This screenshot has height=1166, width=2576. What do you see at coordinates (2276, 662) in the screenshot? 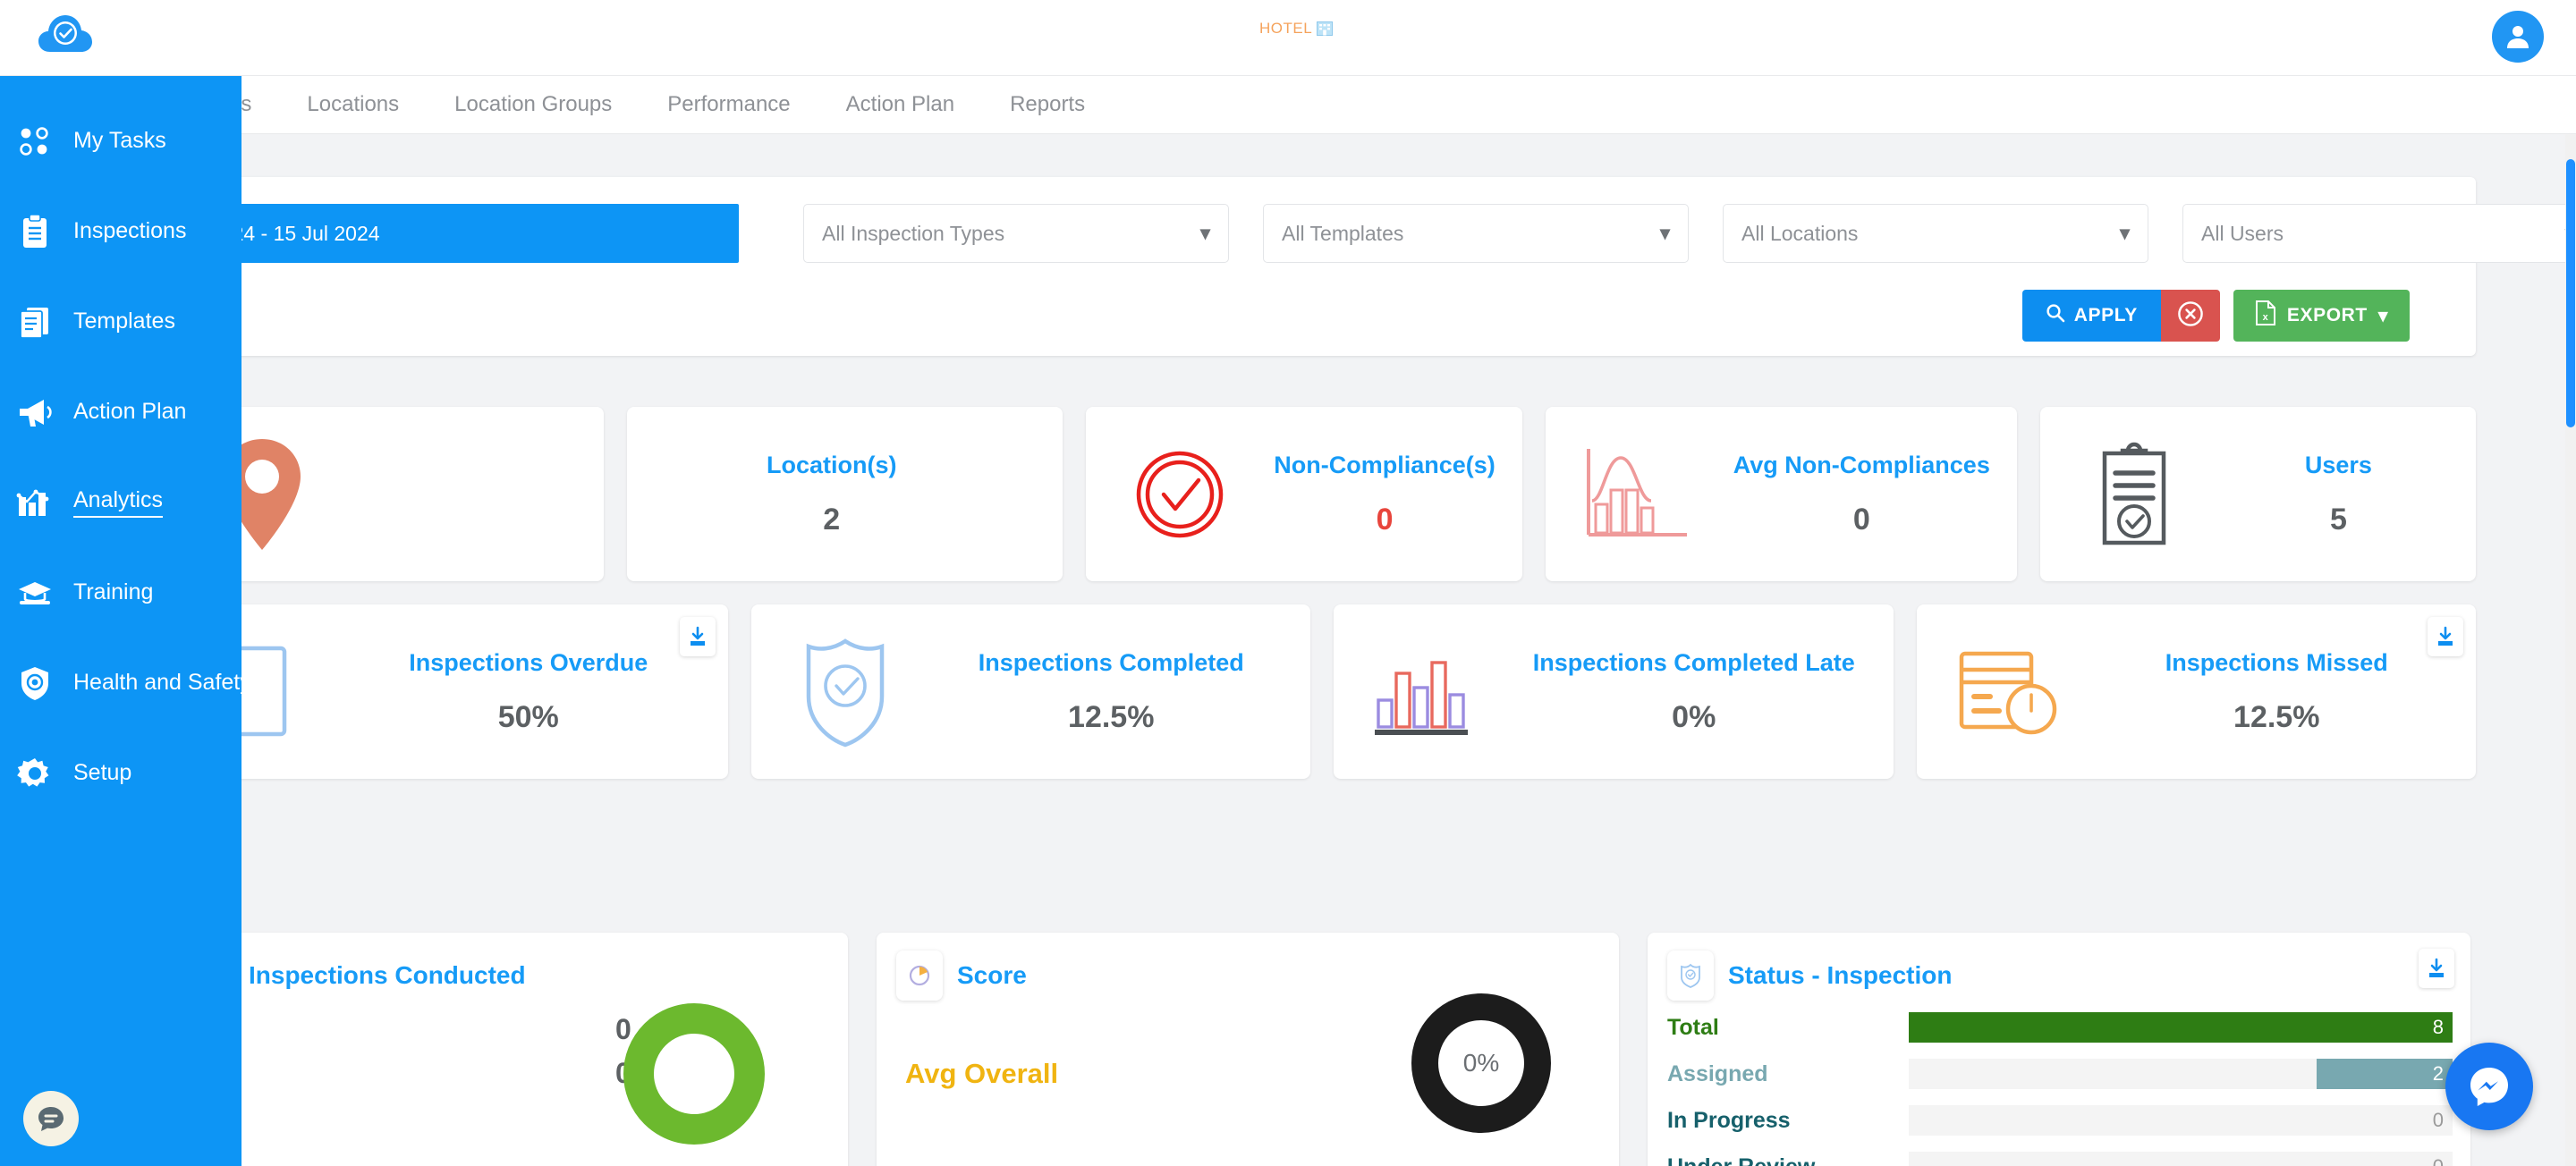
I see `stat-title-inspections-missed: Inspections Missed` at bounding box center [2276, 662].